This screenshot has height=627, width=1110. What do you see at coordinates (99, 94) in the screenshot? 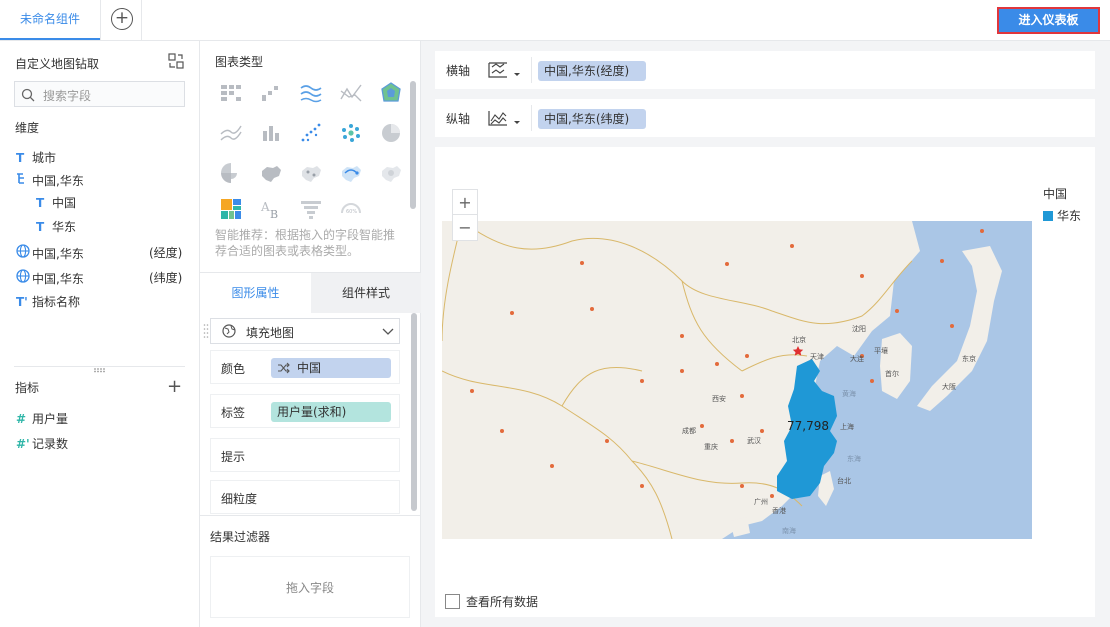
I see `field-search-input: 搜索字段` at bounding box center [99, 94].